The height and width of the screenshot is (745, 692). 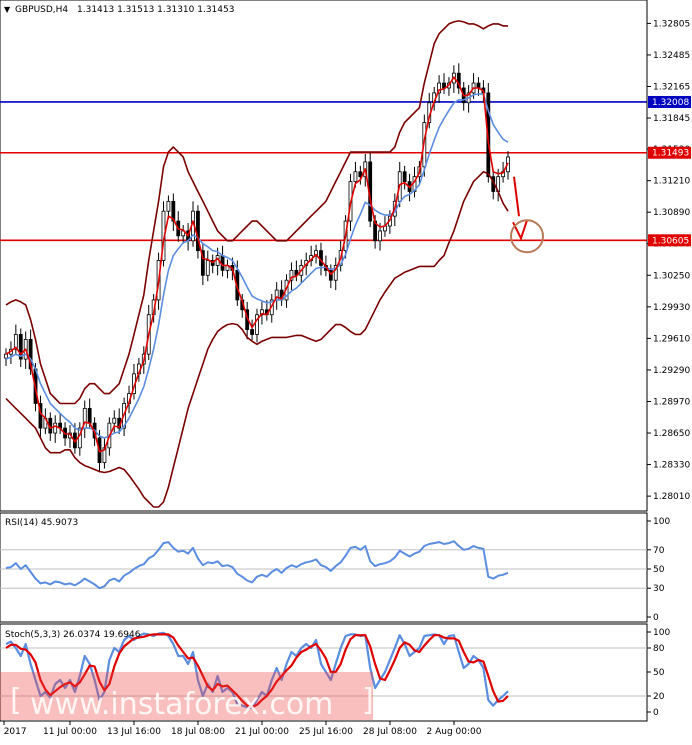 What do you see at coordinates (671, 466) in the screenshot?
I see `price-tick-label: 1.28330` at bounding box center [671, 466].